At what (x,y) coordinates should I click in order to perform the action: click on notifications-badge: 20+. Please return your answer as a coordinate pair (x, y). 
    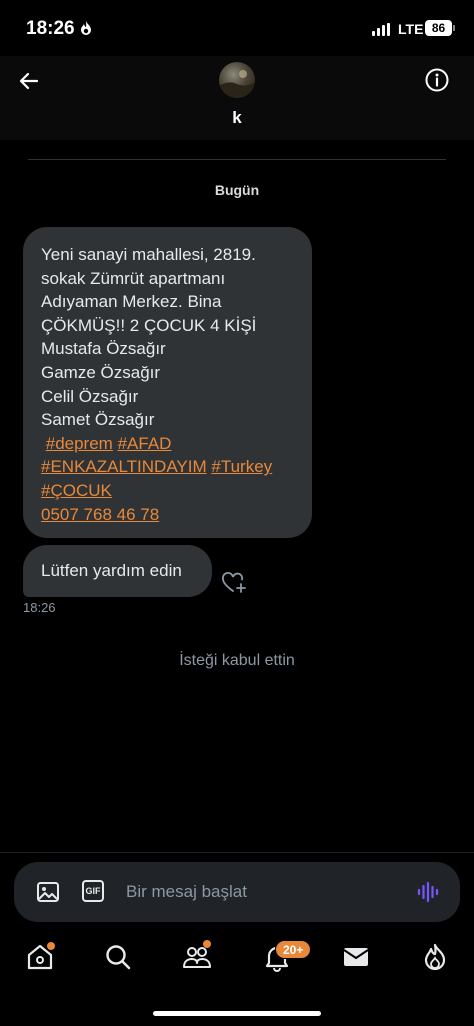
    Looking at the image, I should click on (293, 949).